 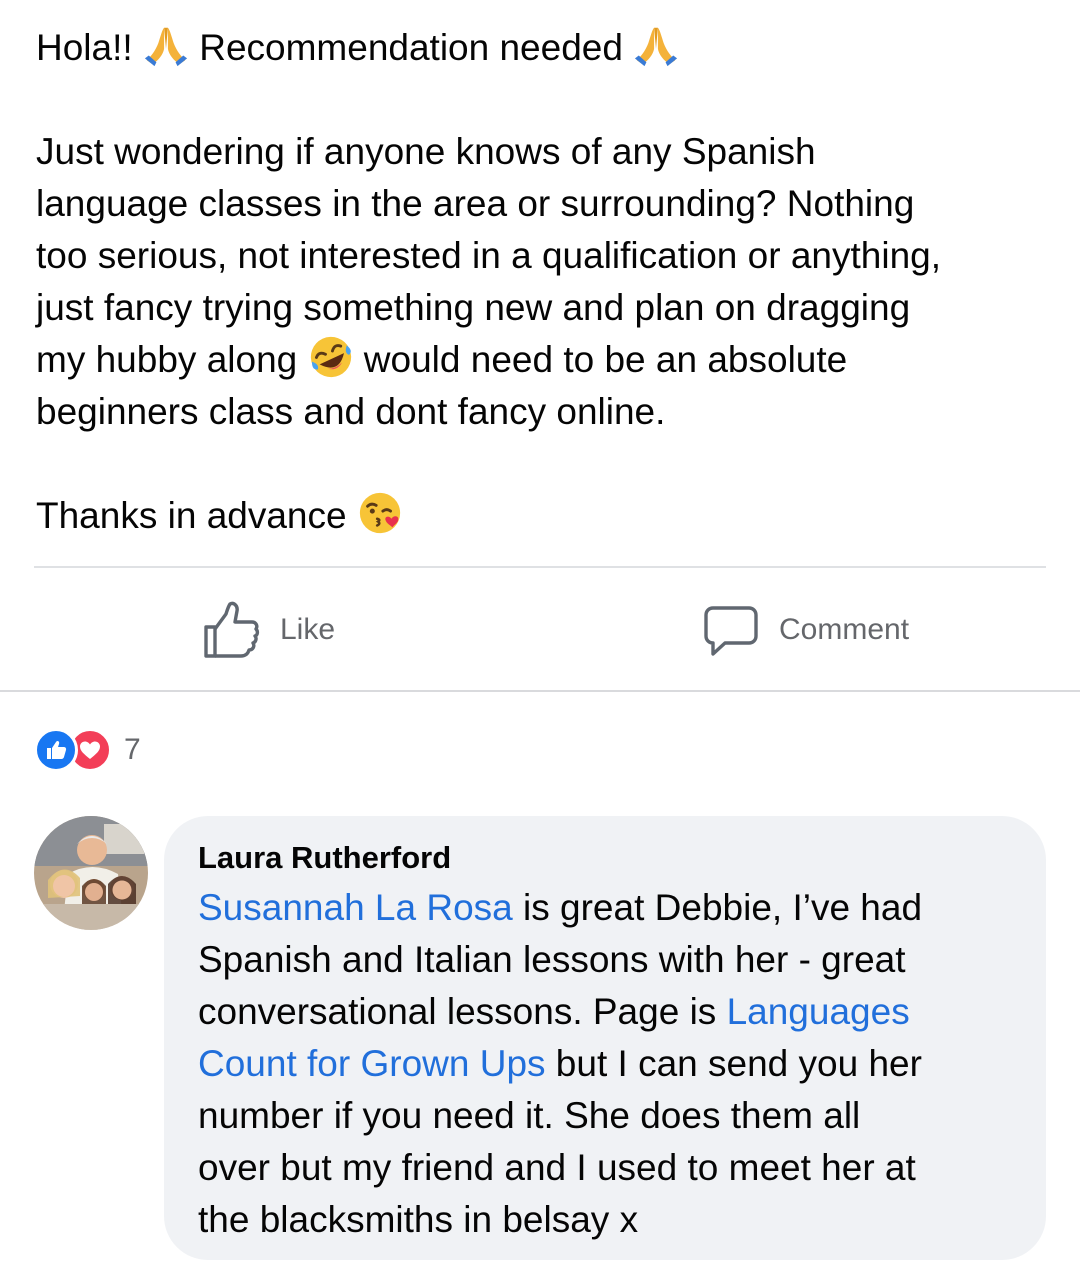 I want to click on comment-author: Laura Rutherford, so click(x=605, y=858).